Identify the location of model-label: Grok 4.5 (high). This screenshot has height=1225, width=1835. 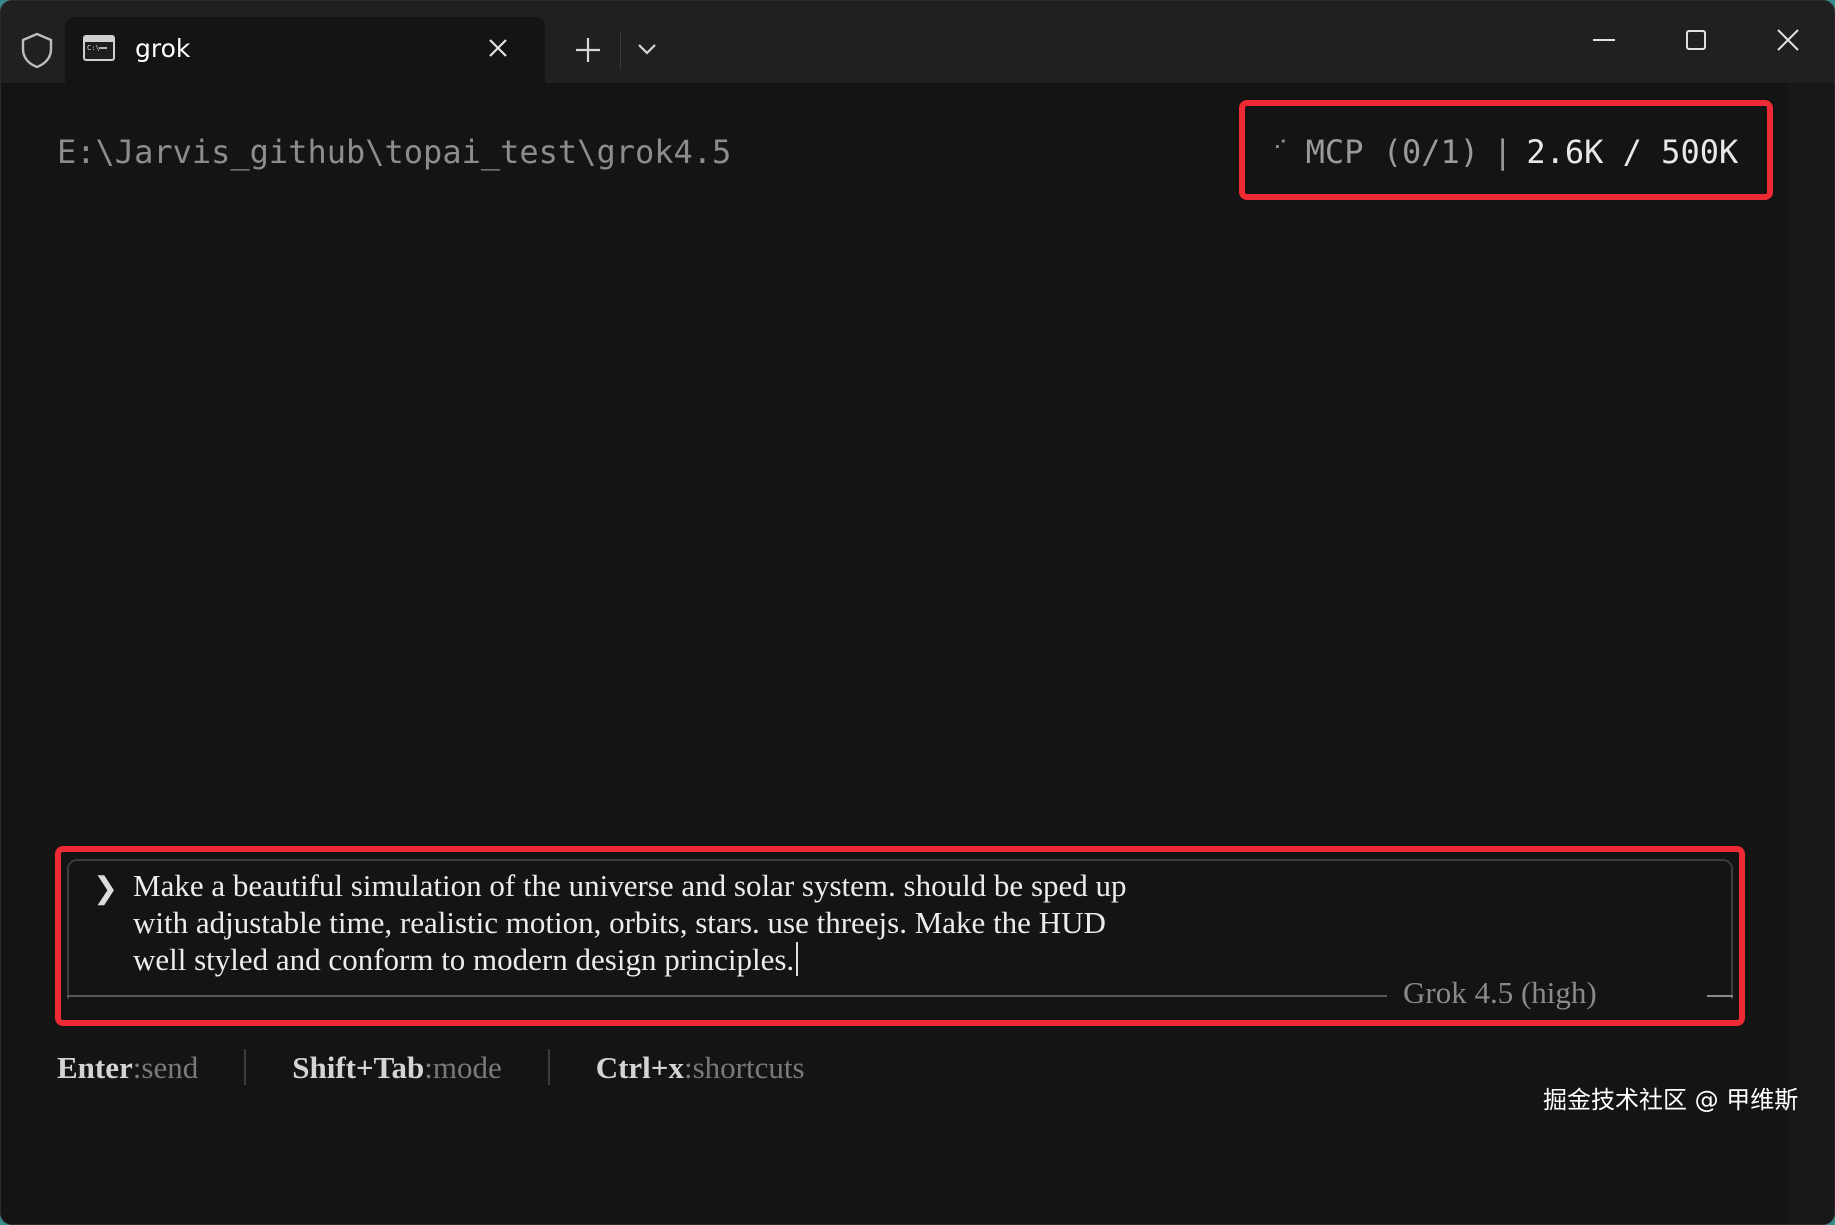
(1500, 992).